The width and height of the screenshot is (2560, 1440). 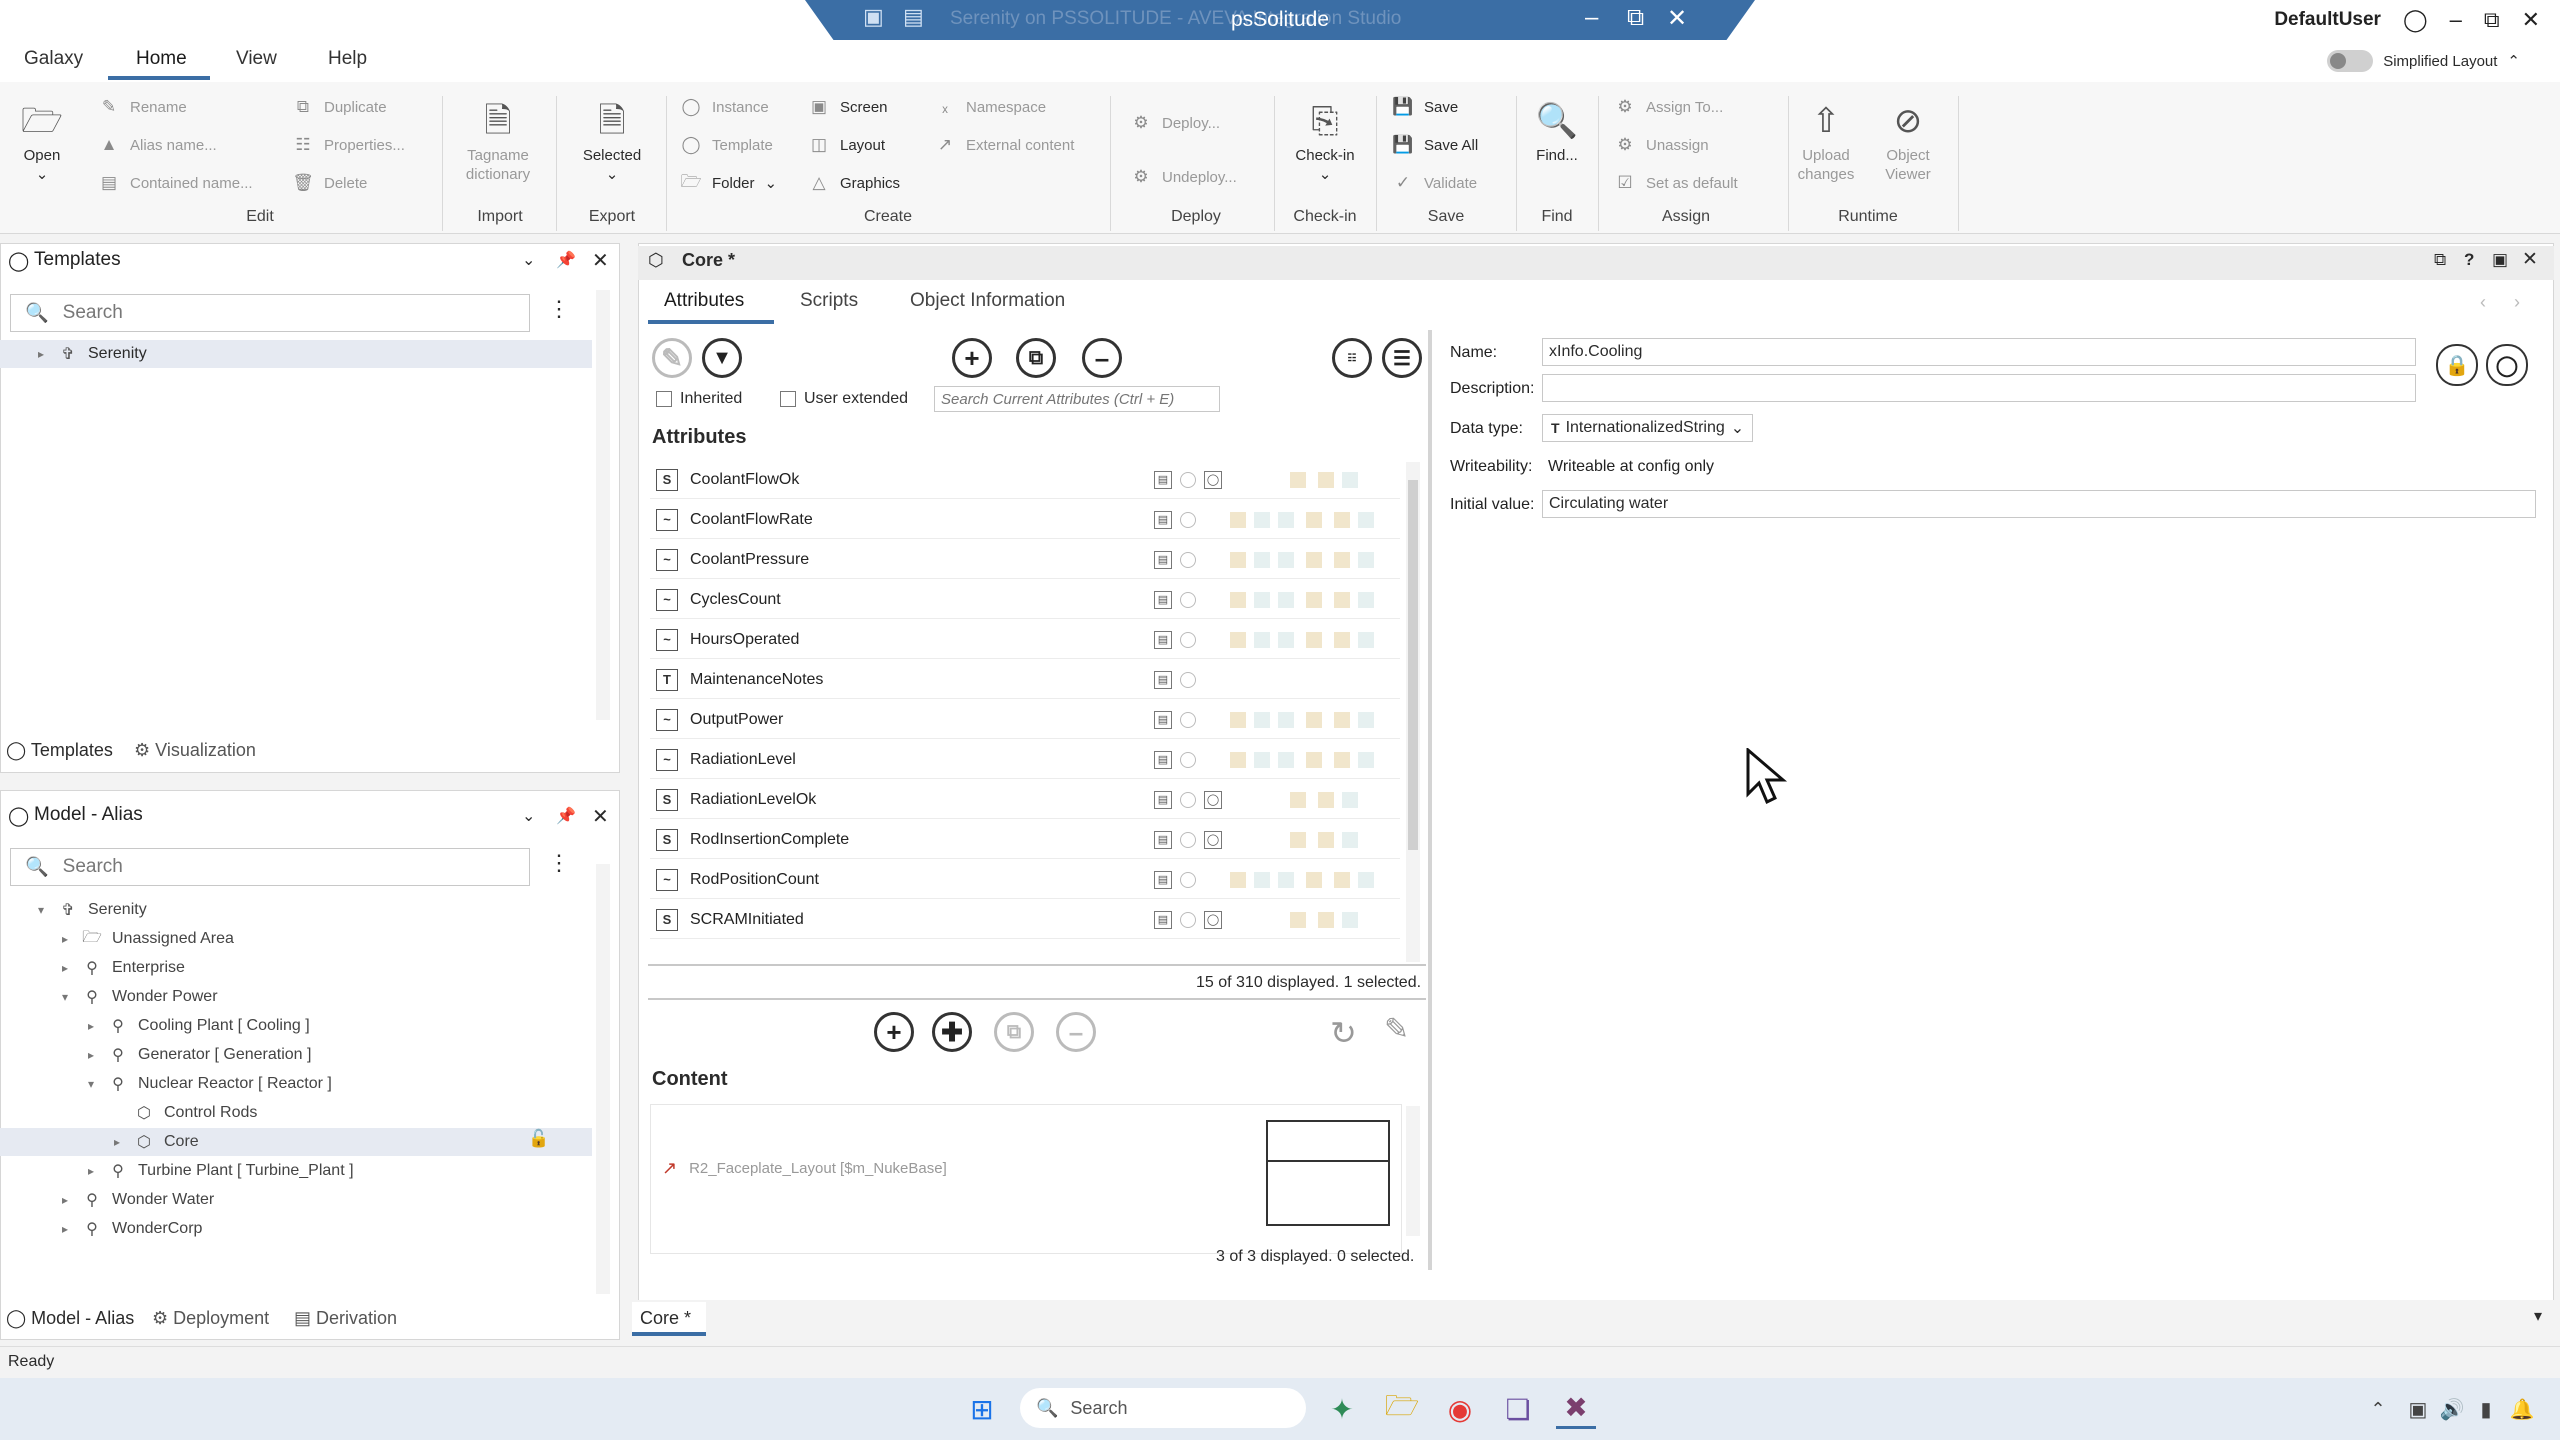 What do you see at coordinates (1004, 145) in the screenshot?
I see `external-content-button: ↗ External content` at bounding box center [1004, 145].